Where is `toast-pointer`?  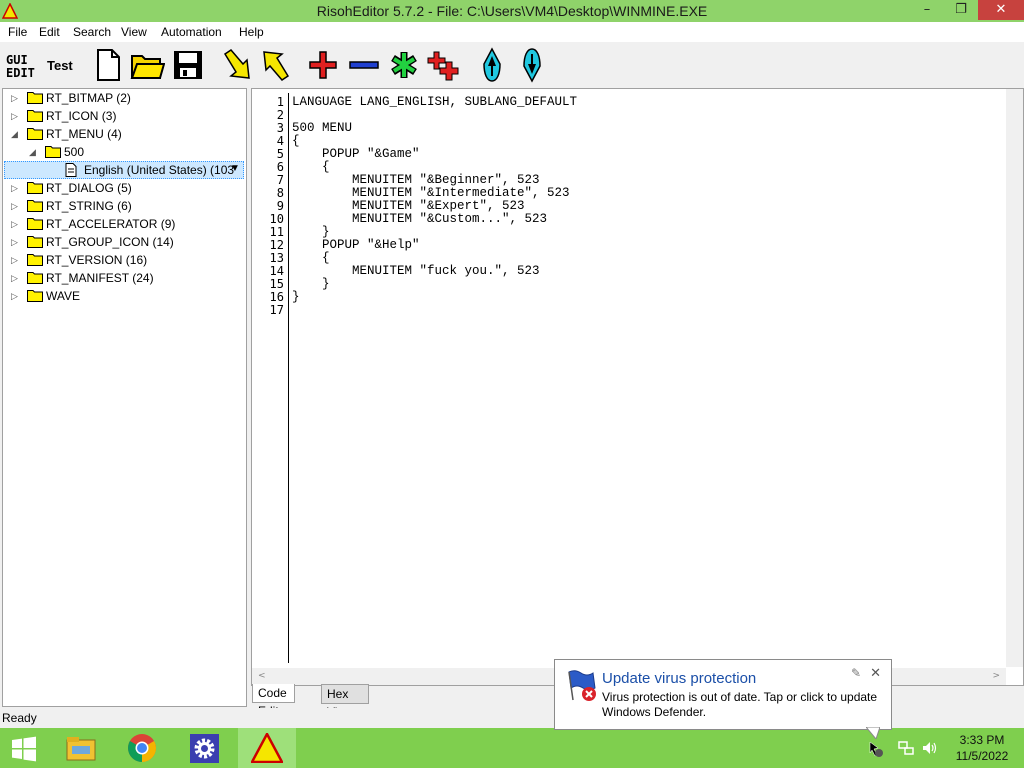
toast-pointer is located at coordinates (873, 733).